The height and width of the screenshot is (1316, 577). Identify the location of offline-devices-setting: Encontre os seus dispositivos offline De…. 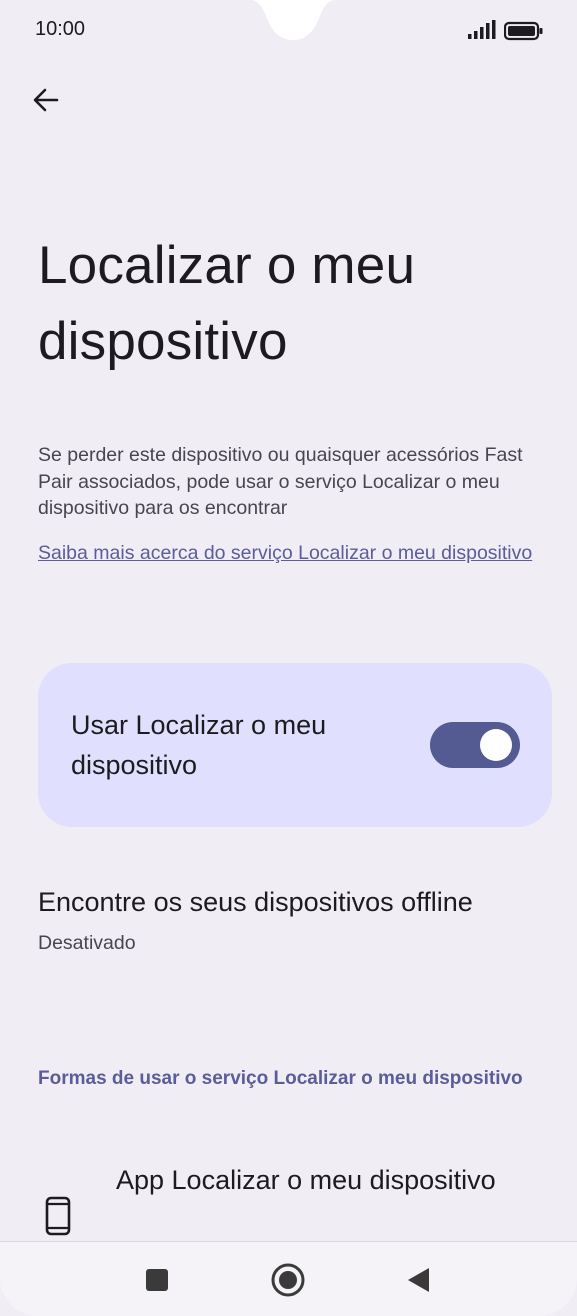
(293, 919).